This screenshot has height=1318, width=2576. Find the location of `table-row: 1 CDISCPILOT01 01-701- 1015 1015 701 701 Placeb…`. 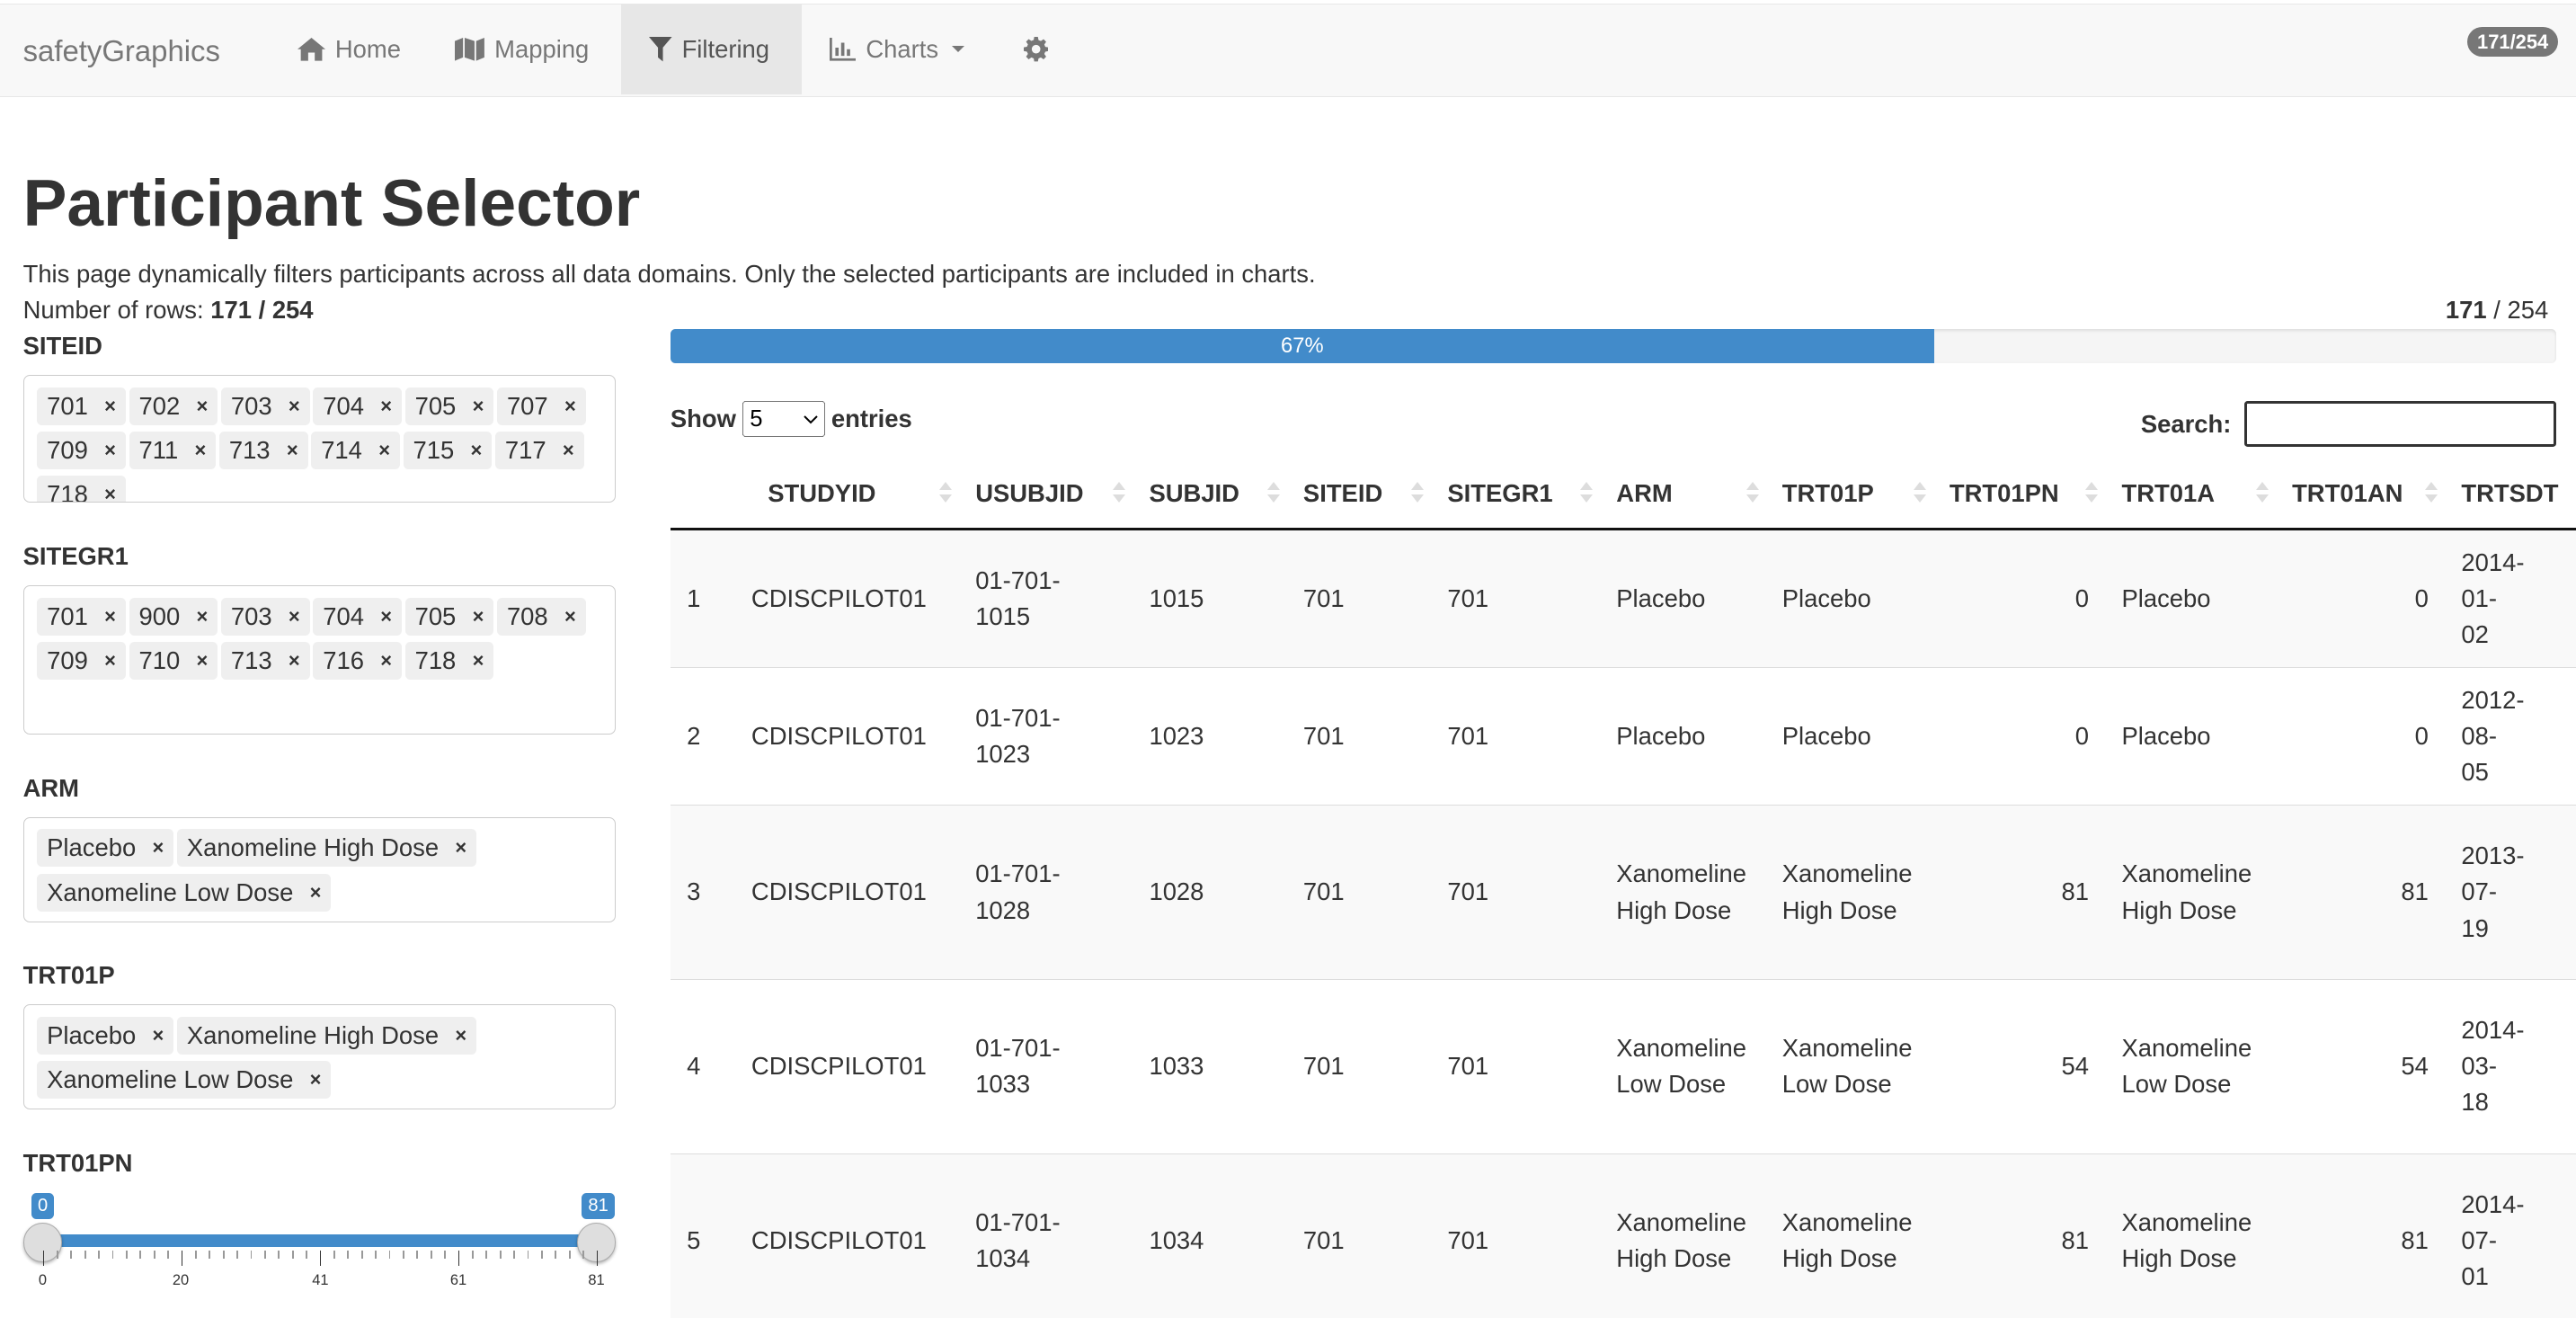

table-row: 1 CDISCPILOT01 01-701- 1015 1015 701 701 Placeb… is located at coordinates (1623, 598).